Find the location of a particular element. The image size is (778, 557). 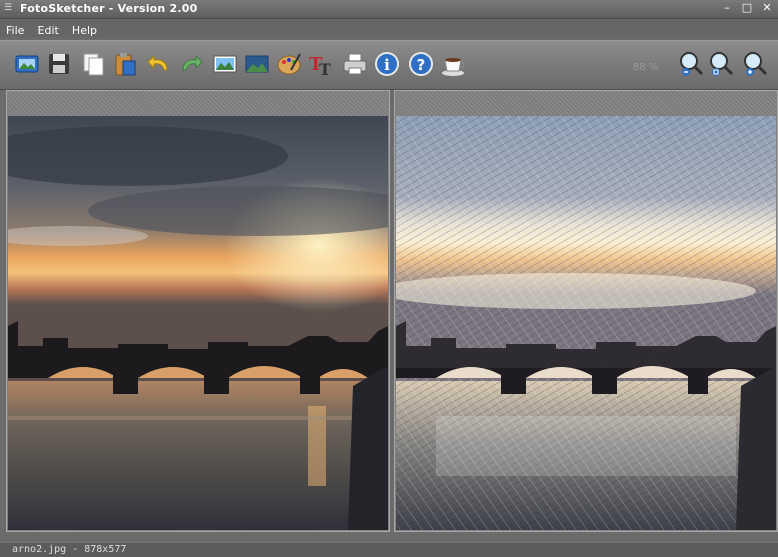

app-icon: ☰ is located at coordinates (9, 8).